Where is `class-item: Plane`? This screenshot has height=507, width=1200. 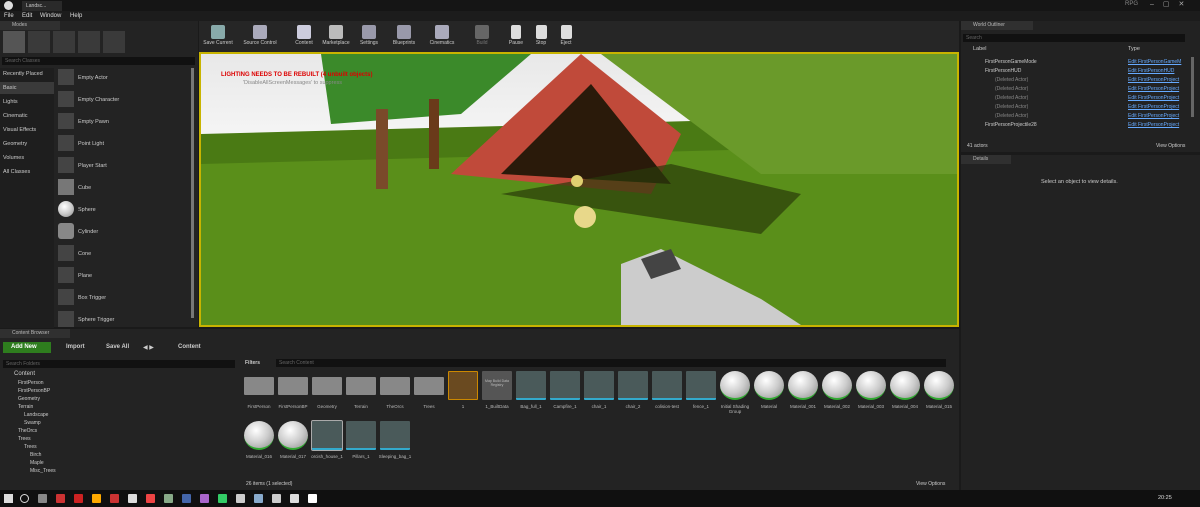
class-item: Plane is located at coordinates (85, 276).